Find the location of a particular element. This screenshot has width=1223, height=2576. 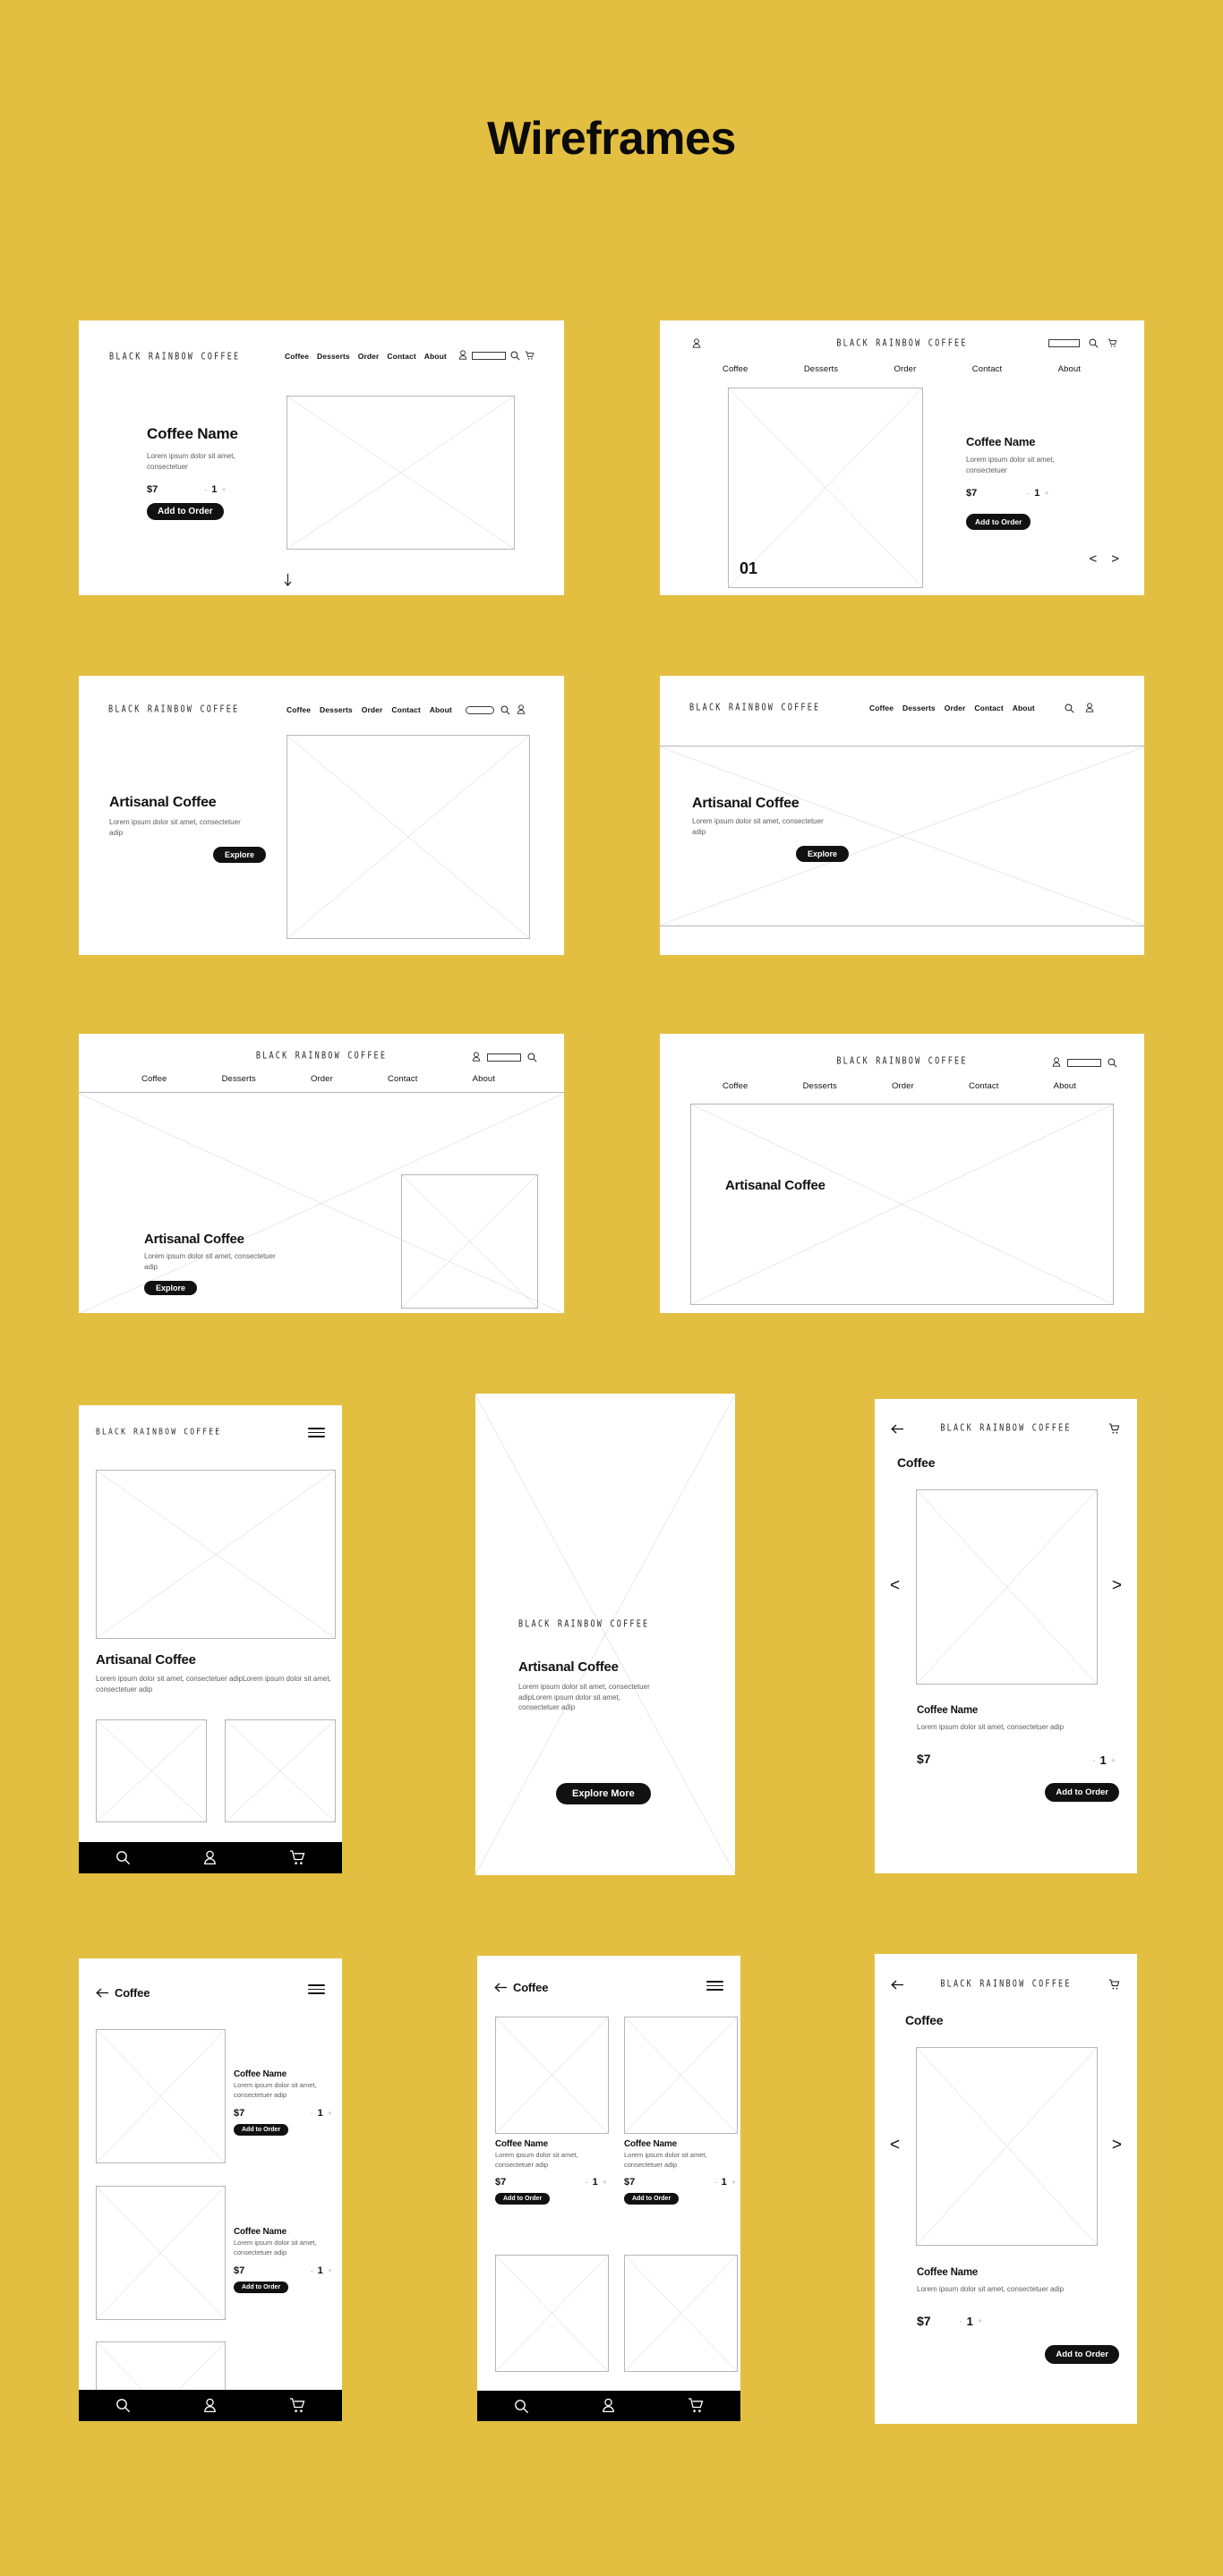

scroll-down-indicator is located at coordinates (288, 582).